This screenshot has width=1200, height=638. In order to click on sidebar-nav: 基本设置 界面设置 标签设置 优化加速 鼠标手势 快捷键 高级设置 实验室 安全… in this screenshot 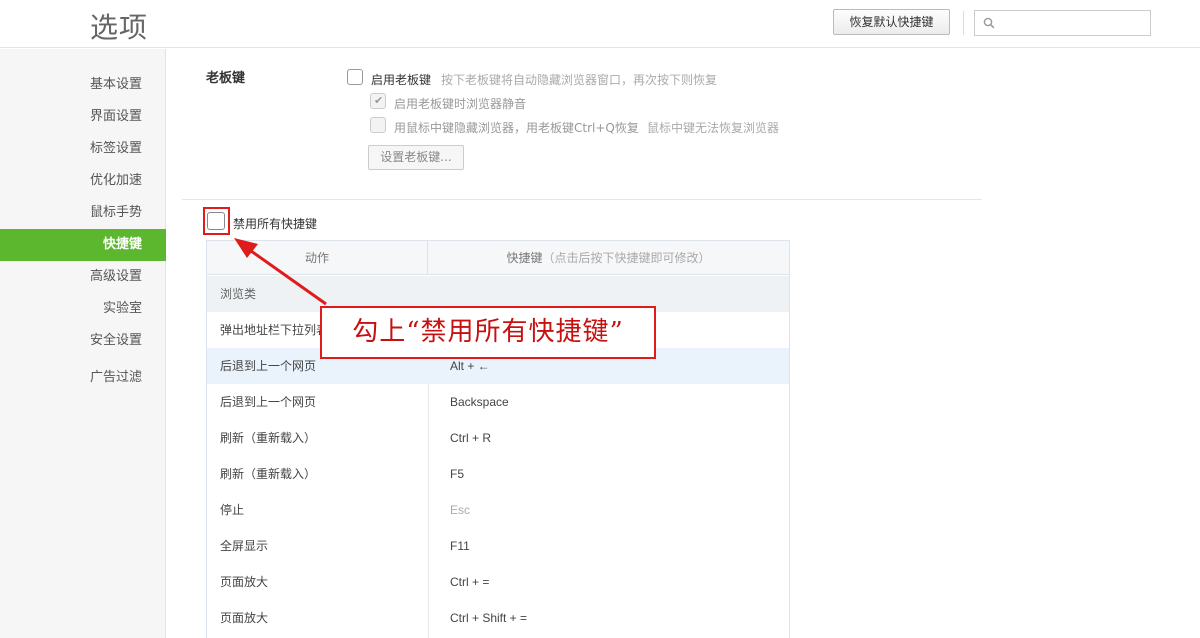, I will do `click(83, 343)`.